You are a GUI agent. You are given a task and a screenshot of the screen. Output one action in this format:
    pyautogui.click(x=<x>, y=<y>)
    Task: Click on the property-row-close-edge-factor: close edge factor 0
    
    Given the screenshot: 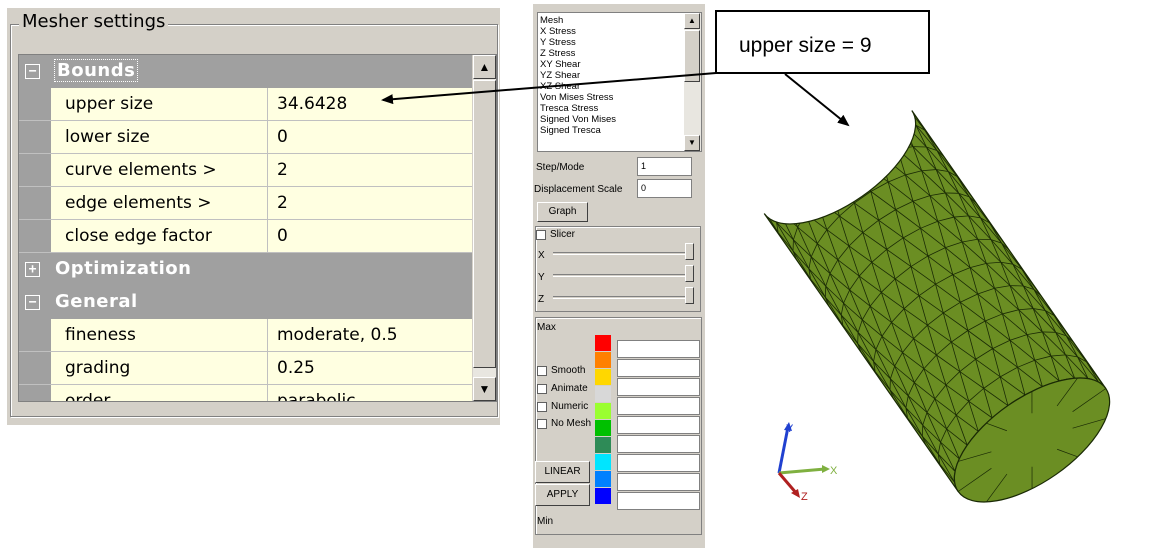 What is the action you would take?
    pyautogui.click(x=245, y=236)
    